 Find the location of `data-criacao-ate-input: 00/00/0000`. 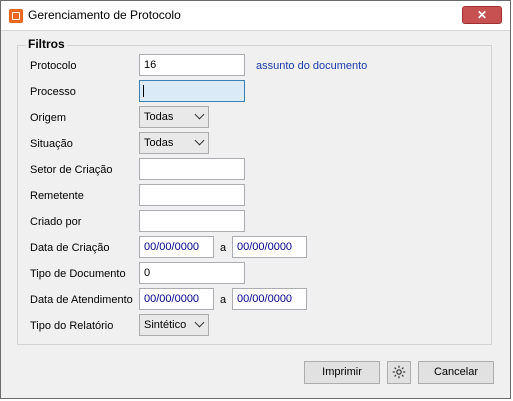

data-criacao-ate-input: 00/00/0000 is located at coordinates (269, 247).